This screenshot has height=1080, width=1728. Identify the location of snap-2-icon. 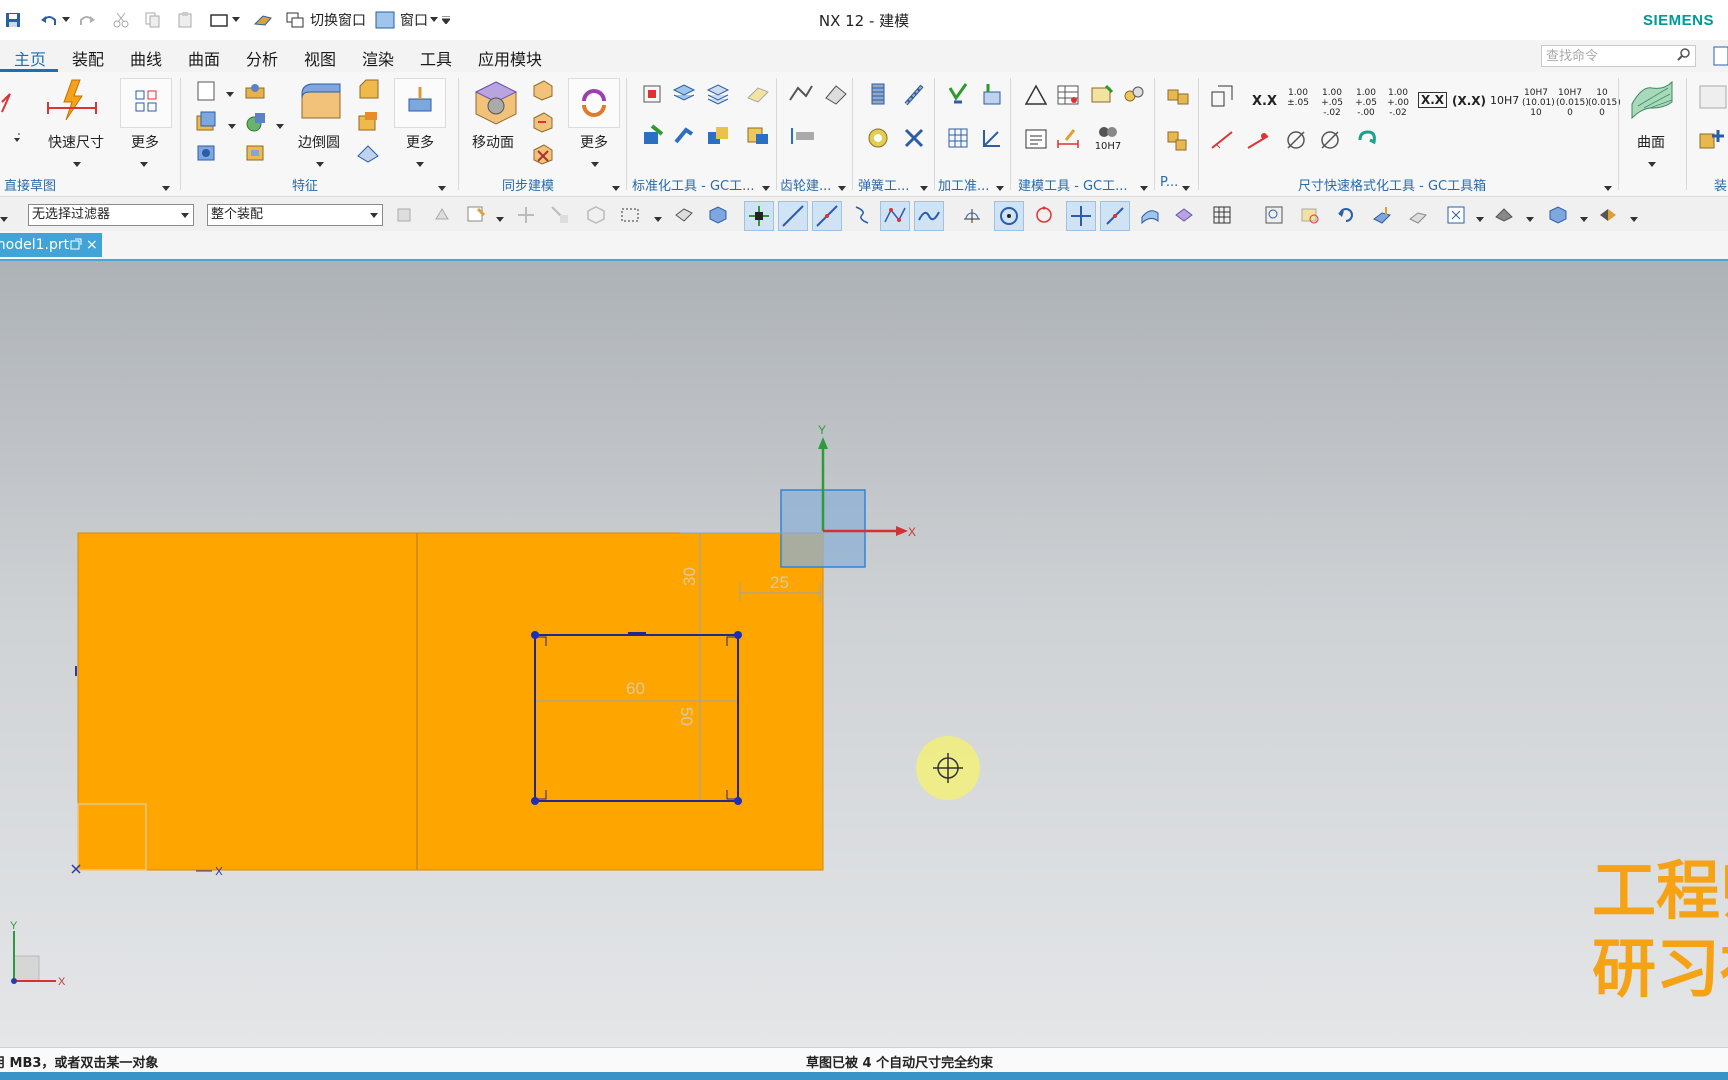
(560, 215).